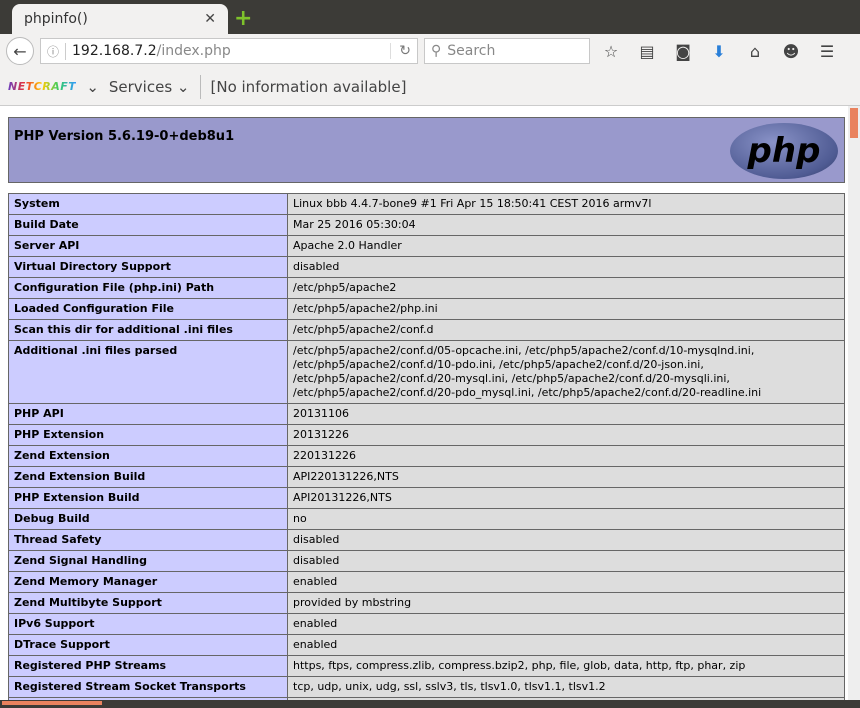 The height and width of the screenshot is (708, 860). Describe the element at coordinates (148, 477) in the screenshot. I see `row-key: Zend Extension Build` at that location.